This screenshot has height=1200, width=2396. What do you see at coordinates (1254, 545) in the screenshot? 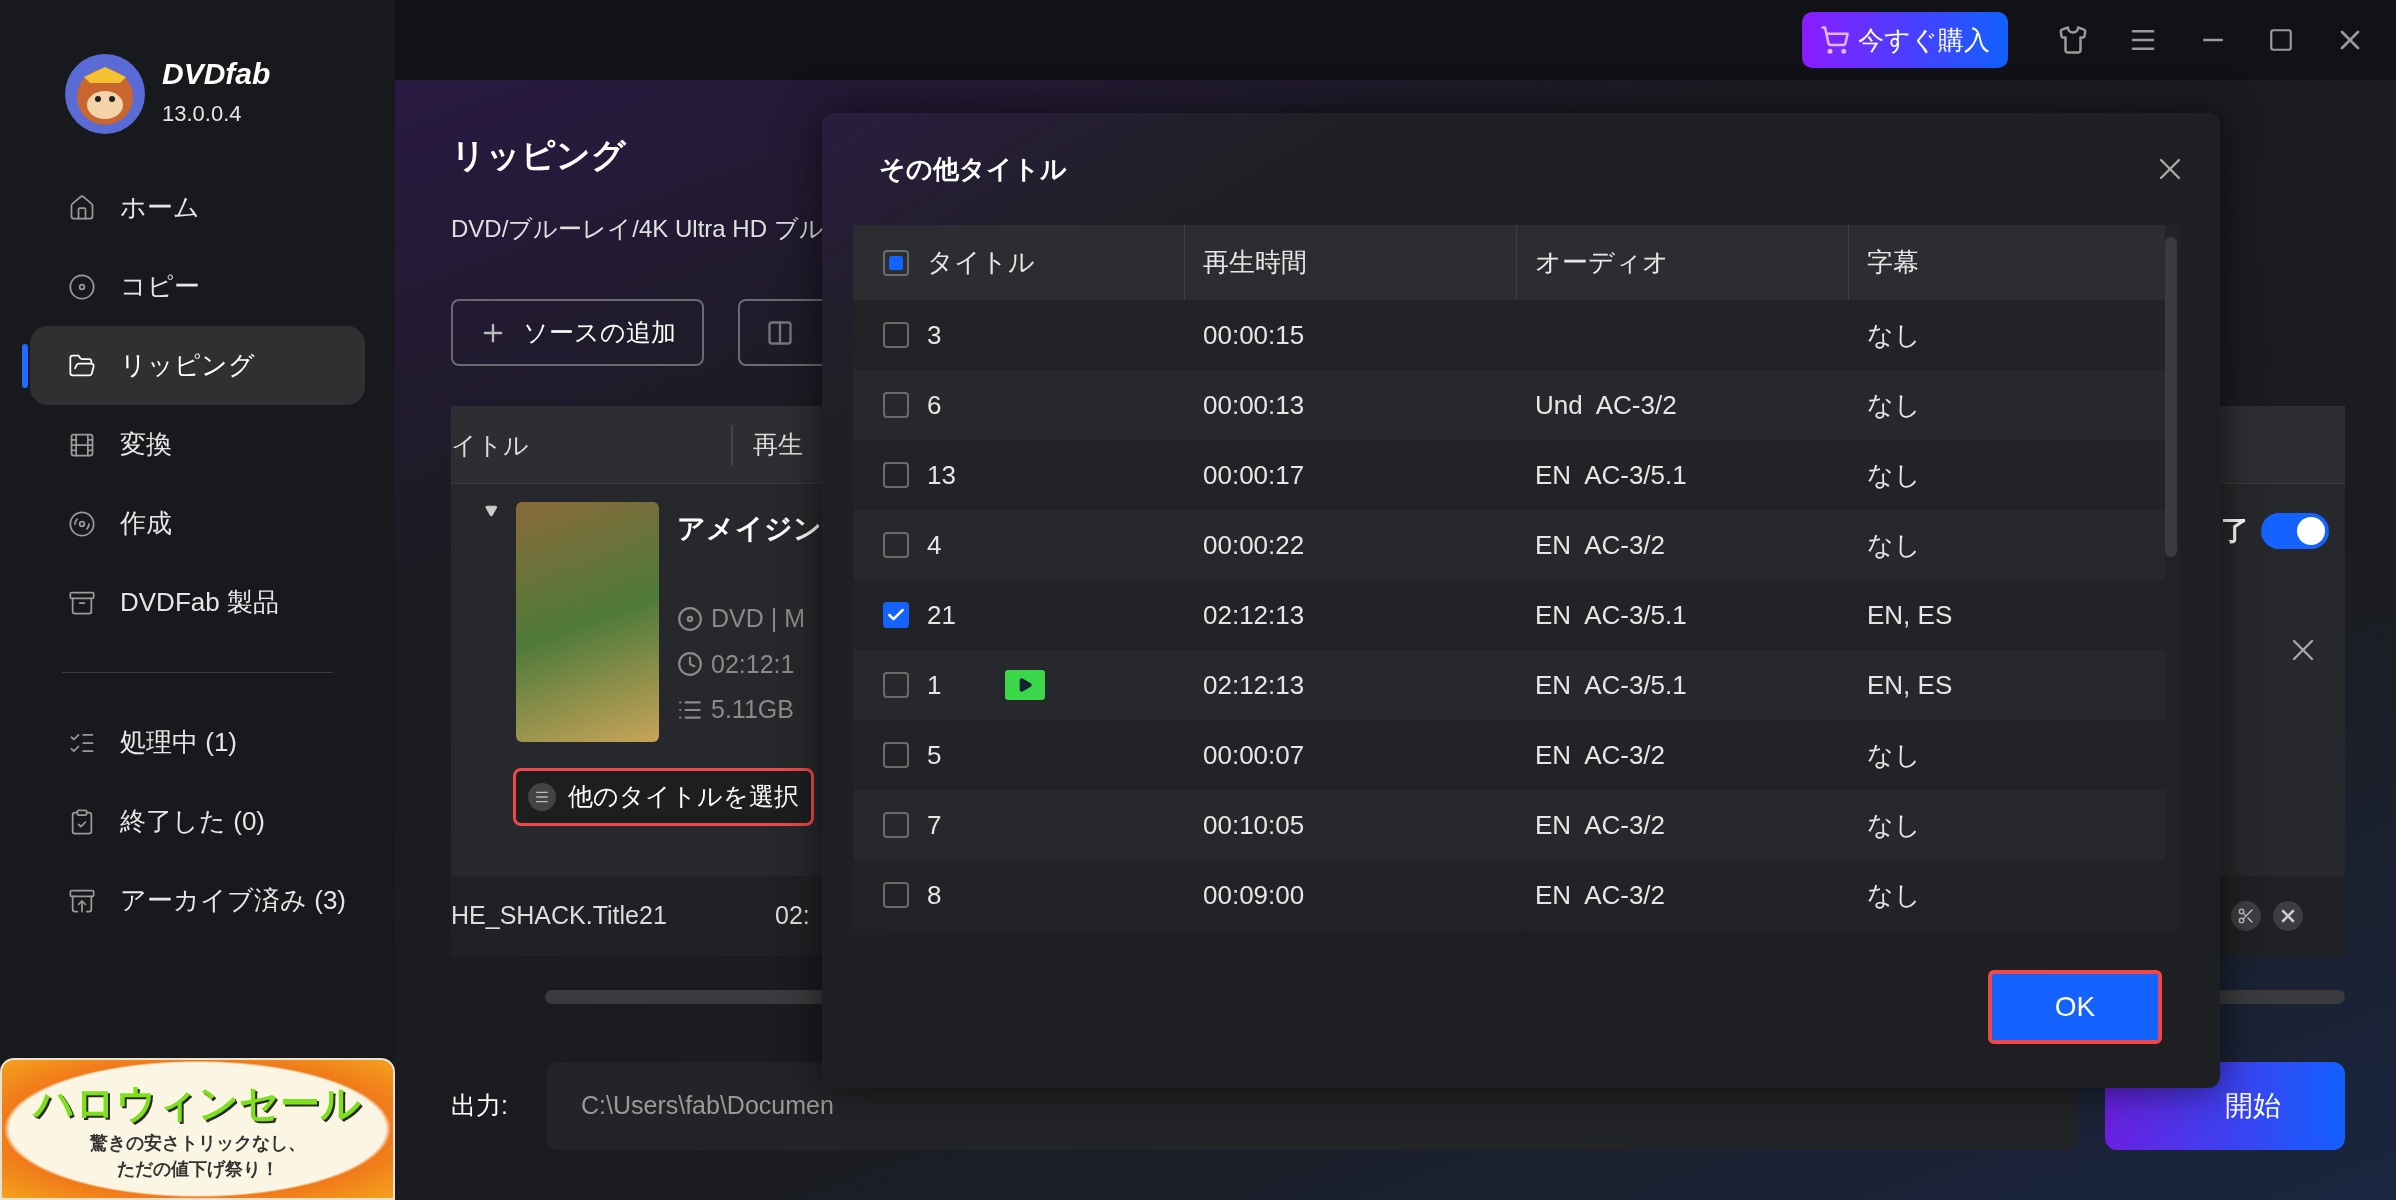
I see `duration-text: 00:00:22` at bounding box center [1254, 545].